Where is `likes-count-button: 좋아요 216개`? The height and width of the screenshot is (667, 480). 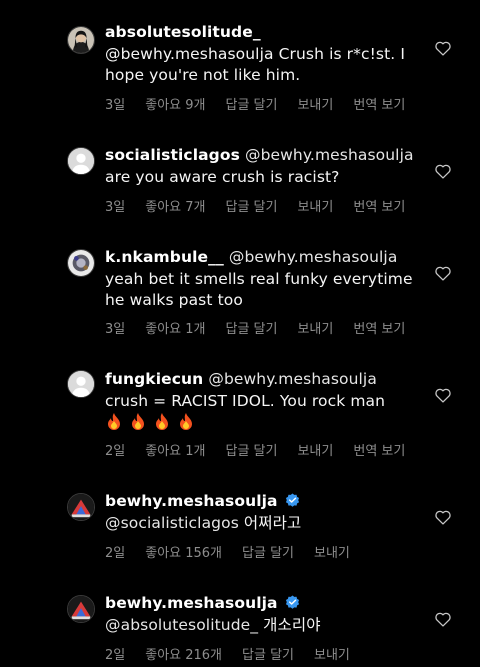
likes-count-button: 좋아요 216개 is located at coordinates (183, 655).